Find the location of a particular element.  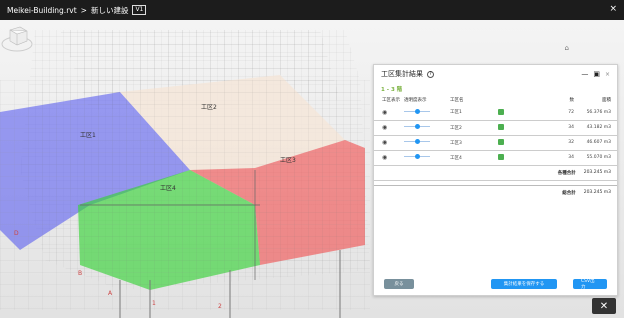

zone-name: 工区2 is located at coordinates (474, 128).